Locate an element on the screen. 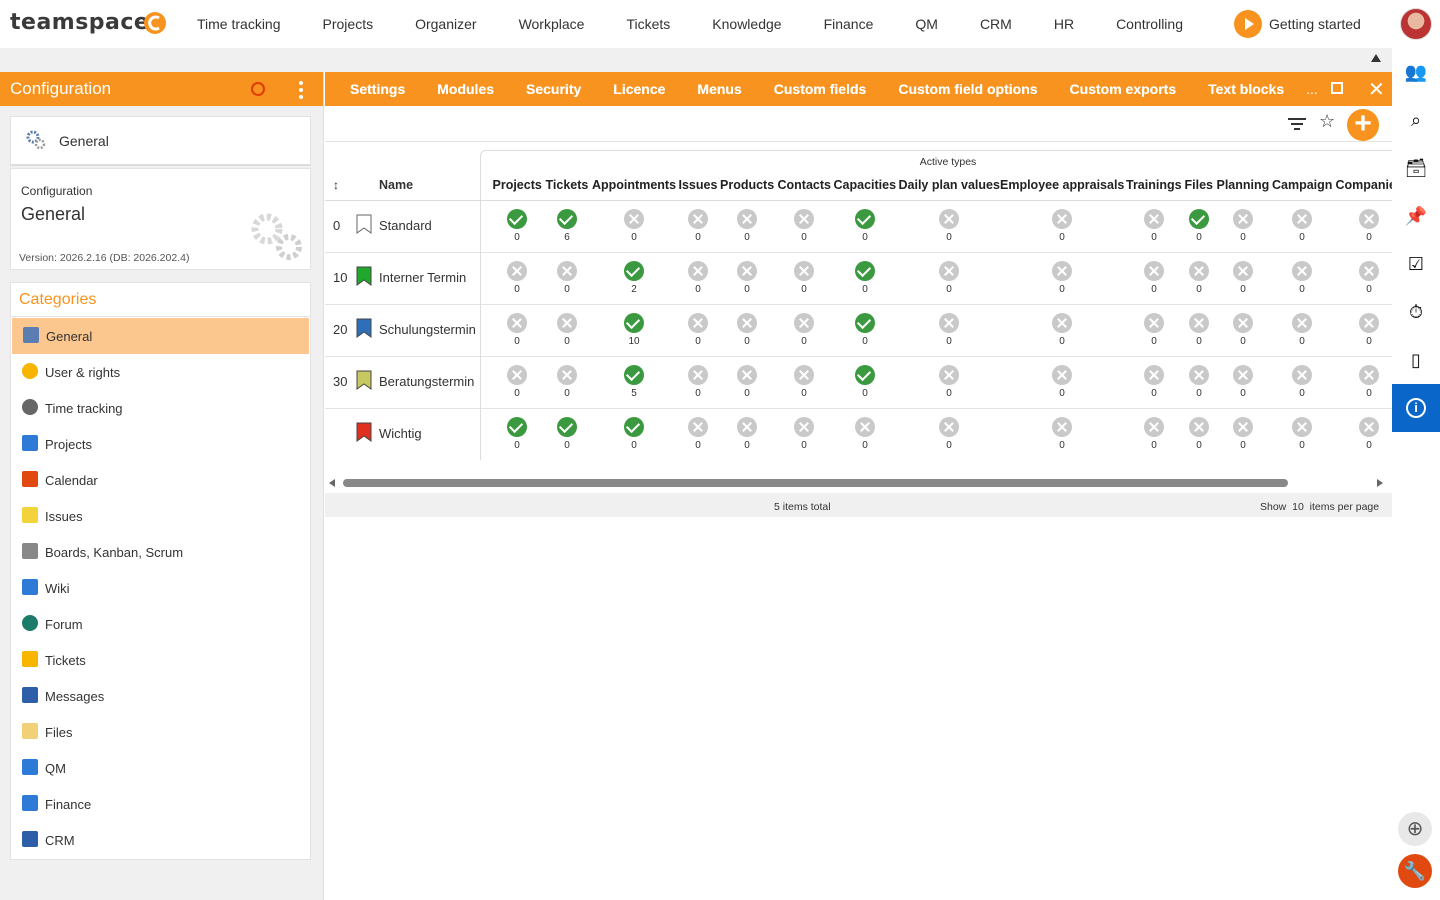 Image resolution: width=1440 pixels, height=900 pixels. inbox-icon: 🗃 is located at coordinates (1416, 168).